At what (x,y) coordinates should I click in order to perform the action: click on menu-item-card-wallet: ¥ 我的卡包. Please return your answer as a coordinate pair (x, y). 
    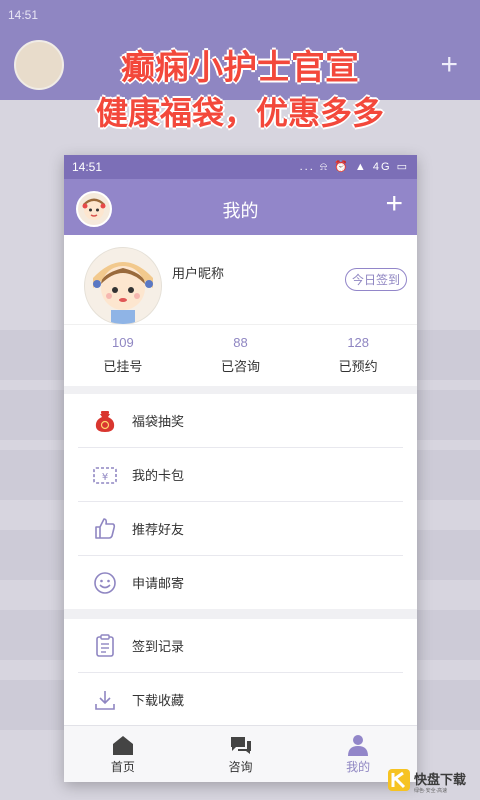
    Looking at the image, I should click on (240, 475).